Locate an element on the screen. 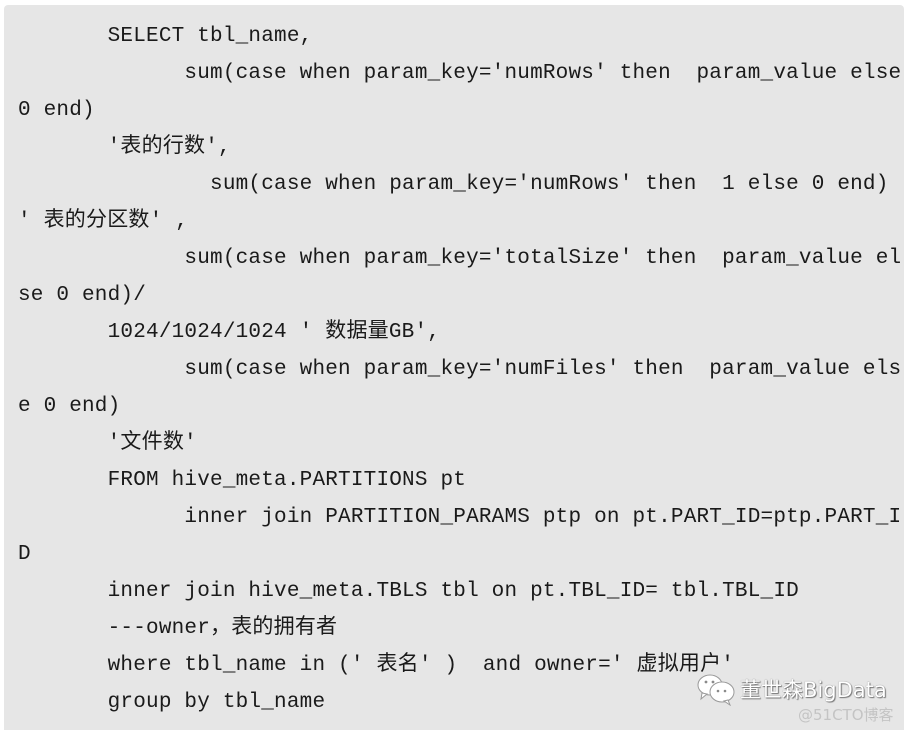 Image resolution: width=906 pixels, height=730 pixels. code-line: 1024/1024/1024 ' 数据量GB', is located at coordinates (229, 332).